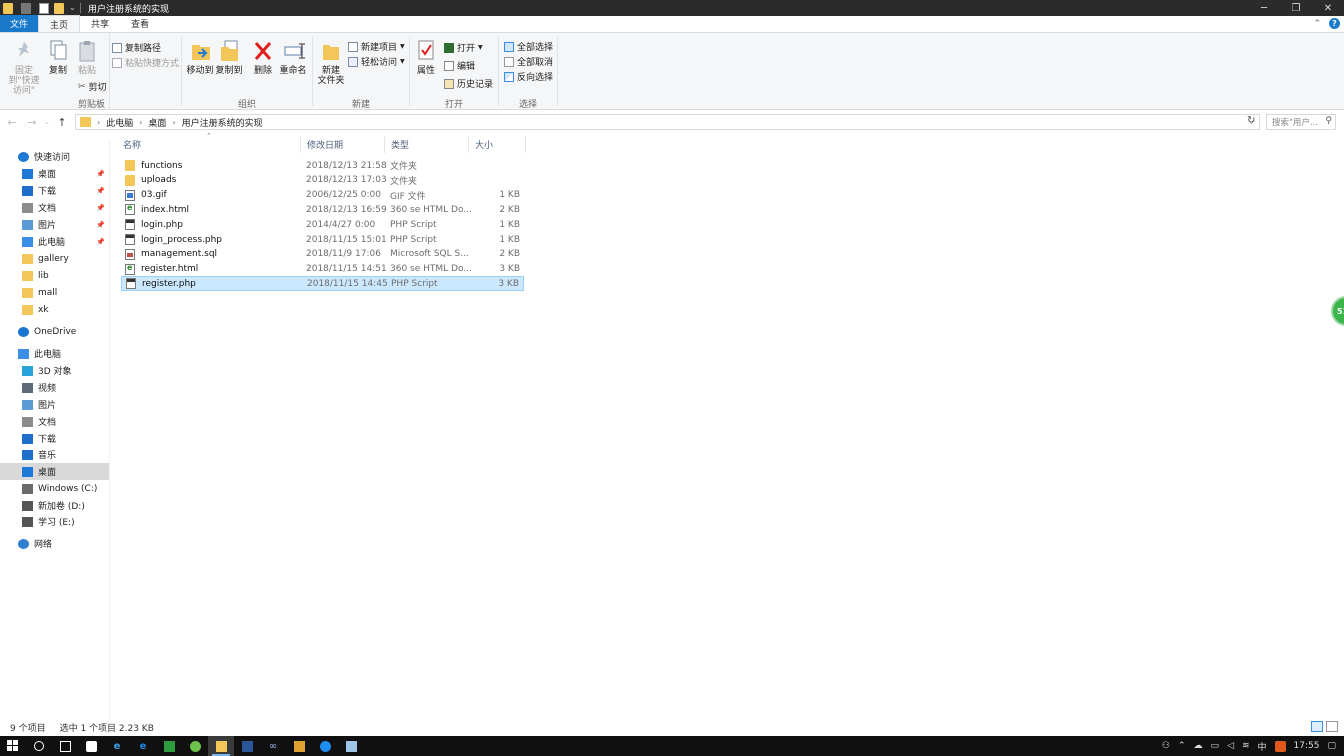 This screenshot has height=756, width=1344. I want to click on close-button: ✕, so click(1328, 8).